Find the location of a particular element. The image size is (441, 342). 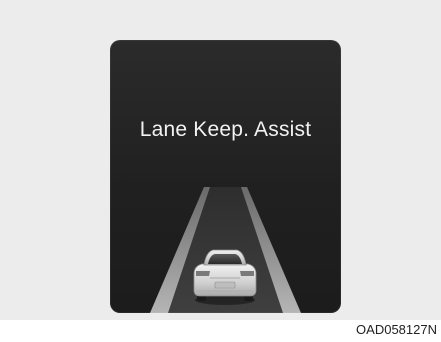

lane-scene is located at coordinates (225, 250).